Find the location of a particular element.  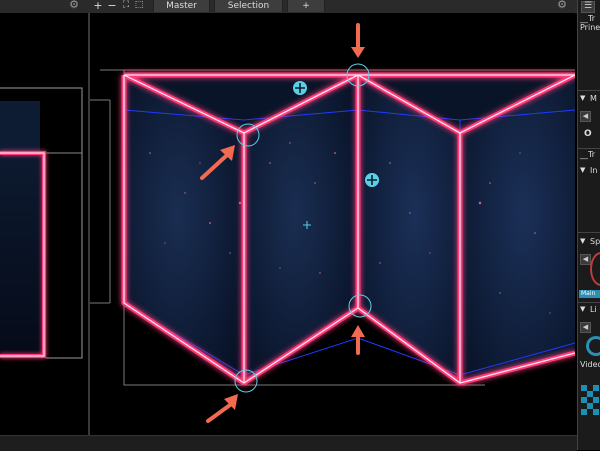

add-button: + is located at coordinates (98, 6).